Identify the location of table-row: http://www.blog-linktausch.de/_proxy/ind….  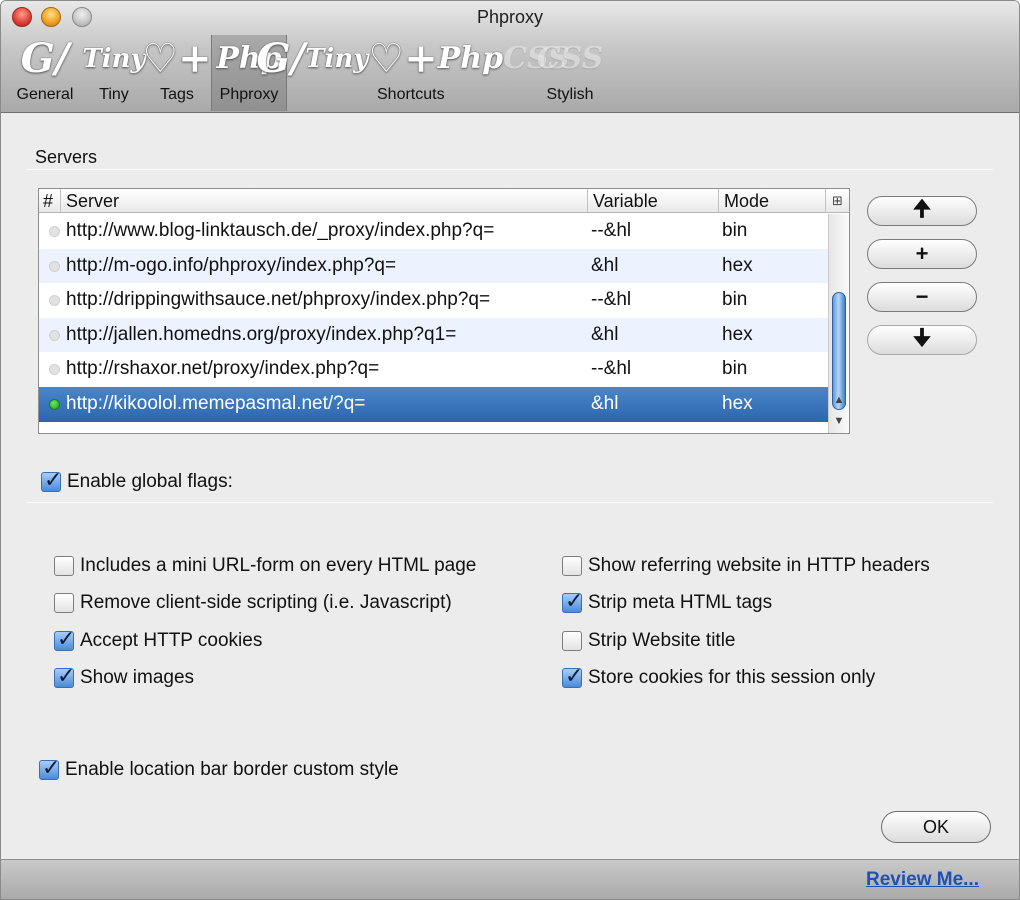
(433, 231).